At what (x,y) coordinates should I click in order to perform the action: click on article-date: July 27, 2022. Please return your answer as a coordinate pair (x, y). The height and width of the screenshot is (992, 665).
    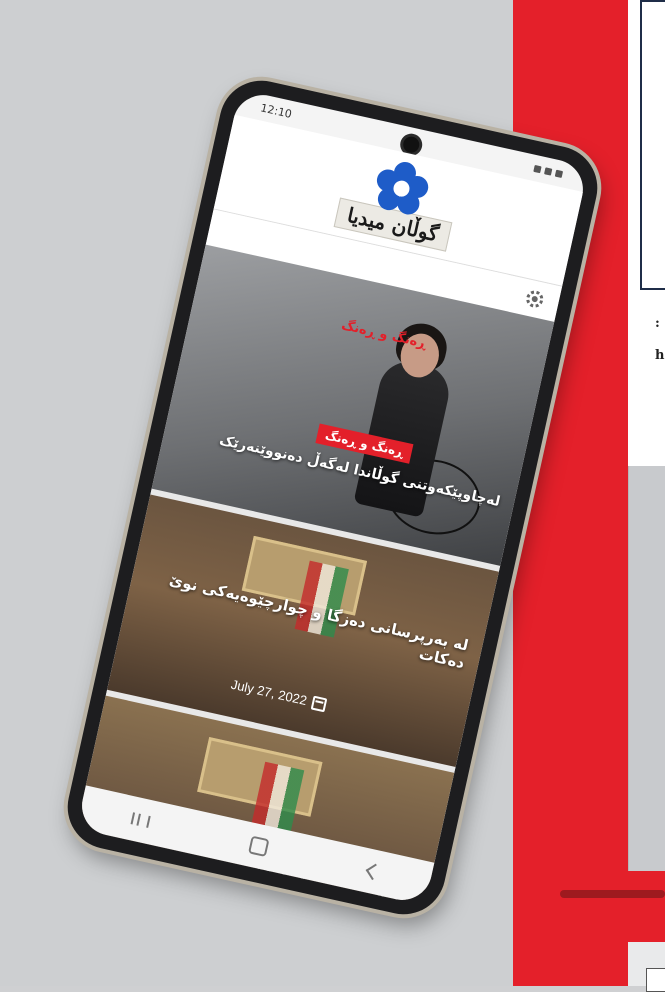
    Looking at the image, I should click on (279, 695).